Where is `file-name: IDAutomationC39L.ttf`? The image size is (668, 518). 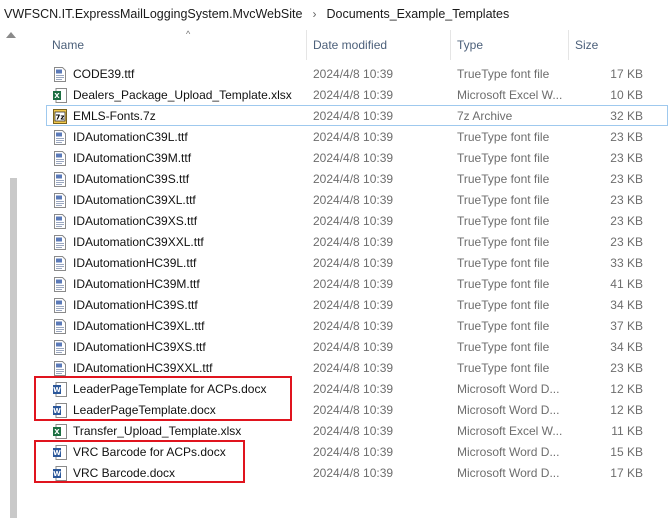 file-name: IDAutomationC39L.ttf is located at coordinates (130, 137).